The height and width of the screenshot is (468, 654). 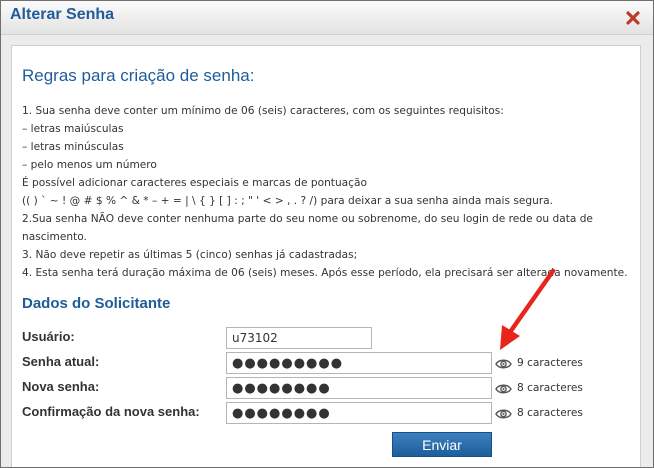 What do you see at coordinates (327, 18) in the screenshot?
I see `dialog-titlebar: Alterar Senha` at bounding box center [327, 18].